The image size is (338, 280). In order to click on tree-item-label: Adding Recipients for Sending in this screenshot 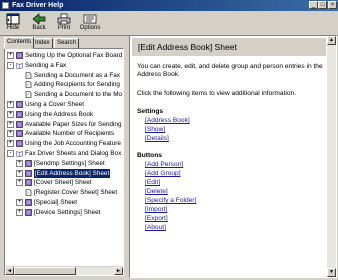, I will do `click(77, 85)`.